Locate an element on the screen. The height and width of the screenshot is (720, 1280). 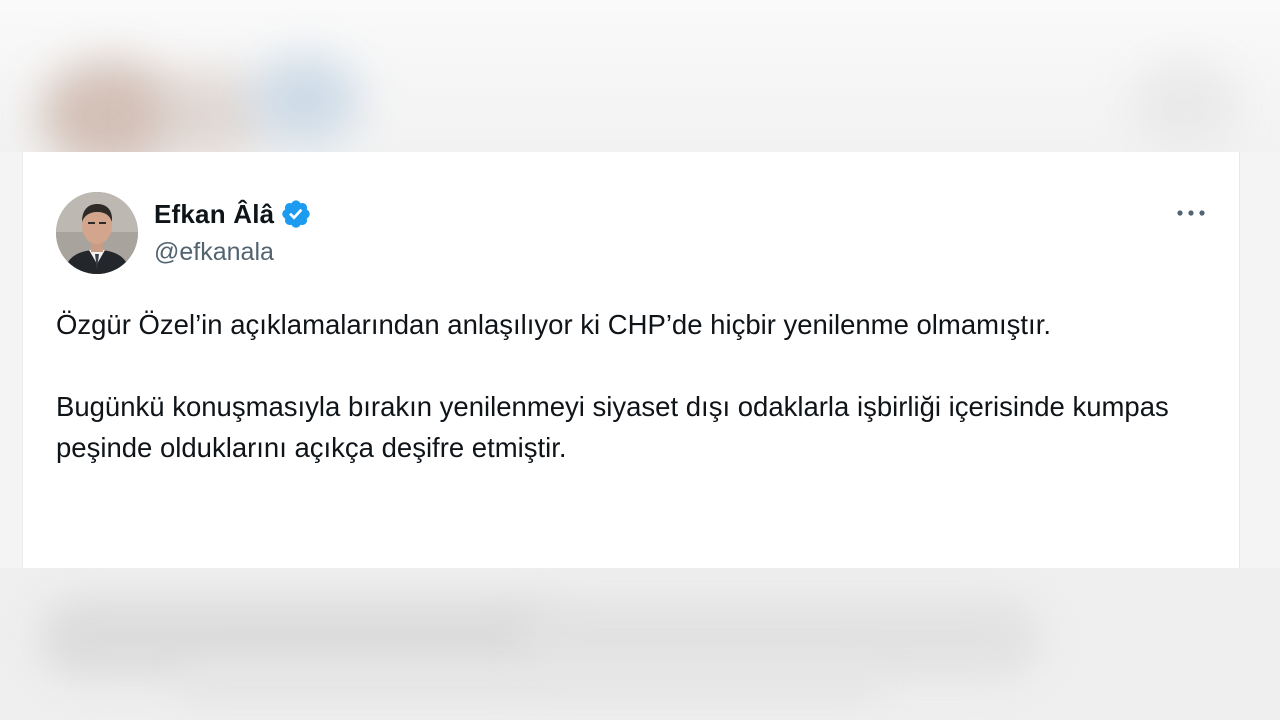
profile-photo-icon is located at coordinates (97, 233).